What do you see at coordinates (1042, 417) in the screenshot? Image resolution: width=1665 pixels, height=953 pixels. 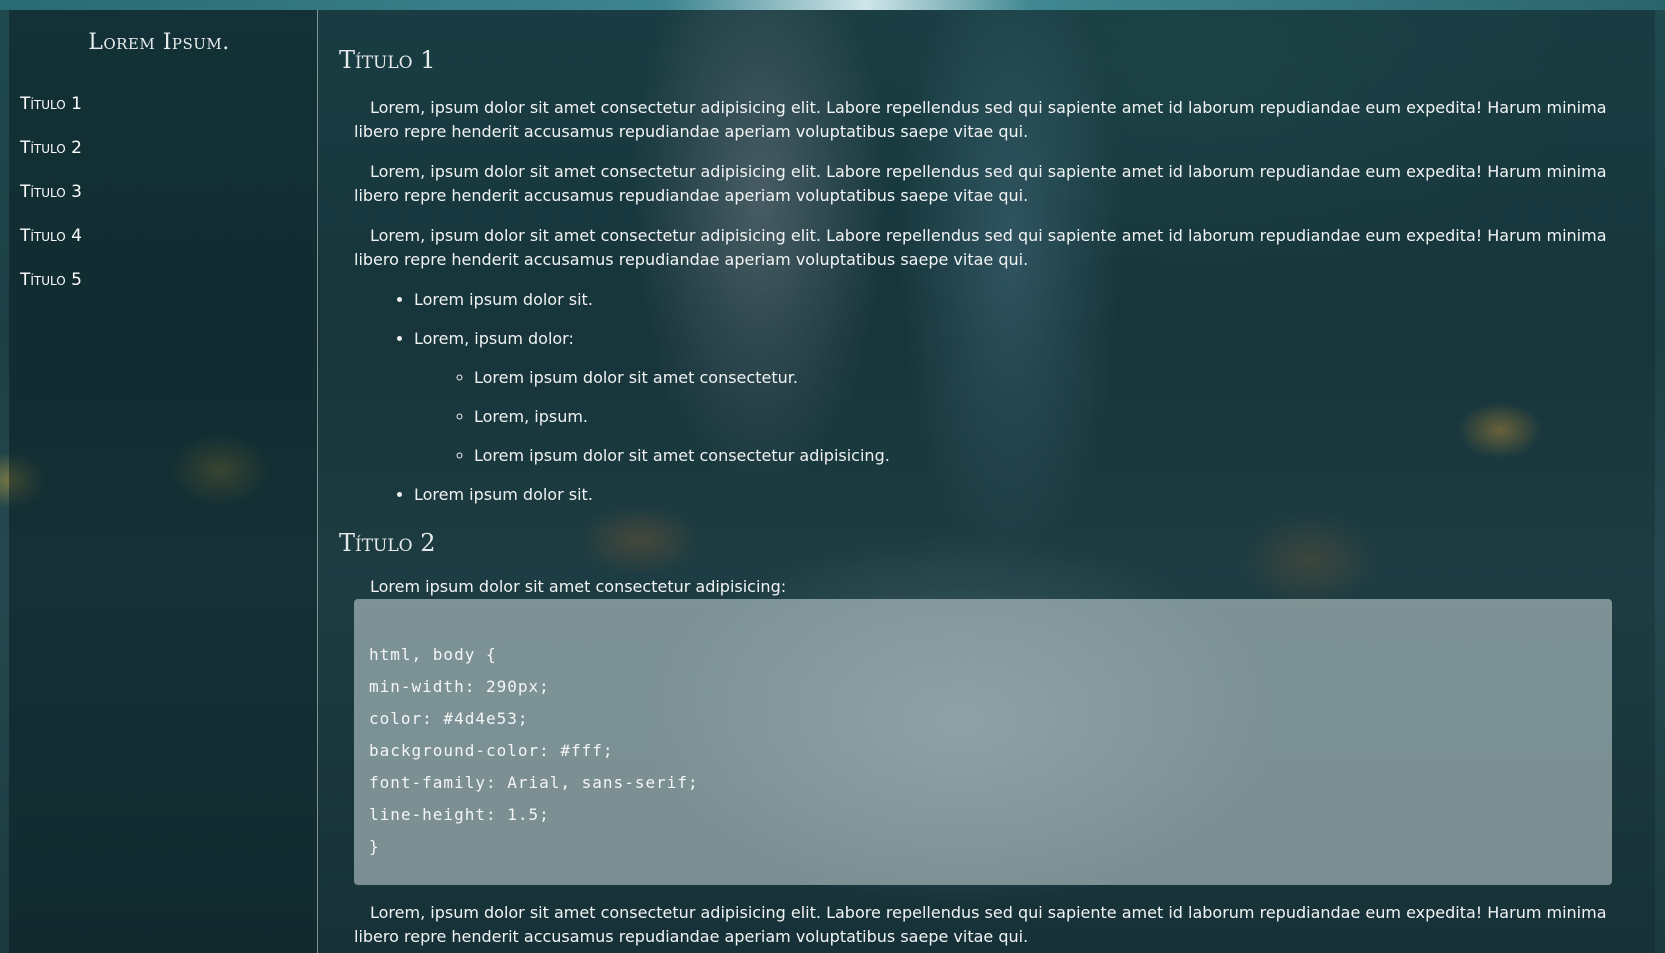 I see `nested-list-item: Lorem, ipsum.` at bounding box center [1042, 417].